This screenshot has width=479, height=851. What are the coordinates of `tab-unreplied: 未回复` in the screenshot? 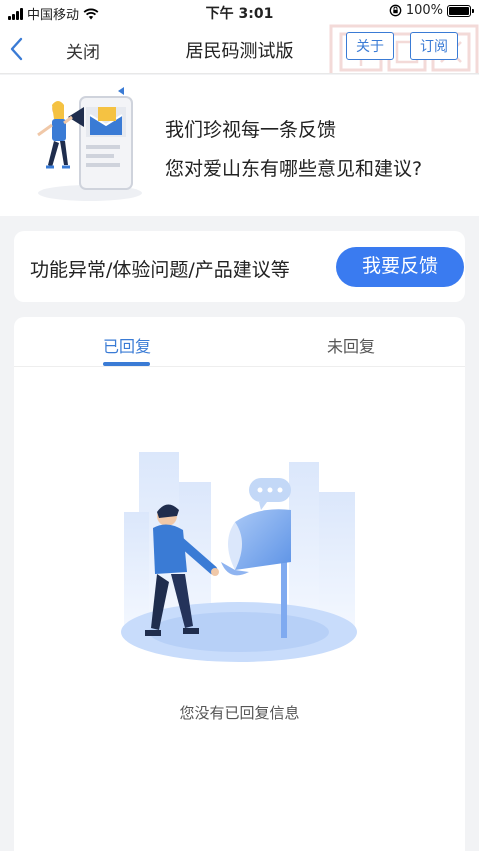 It's located at (351, 345).